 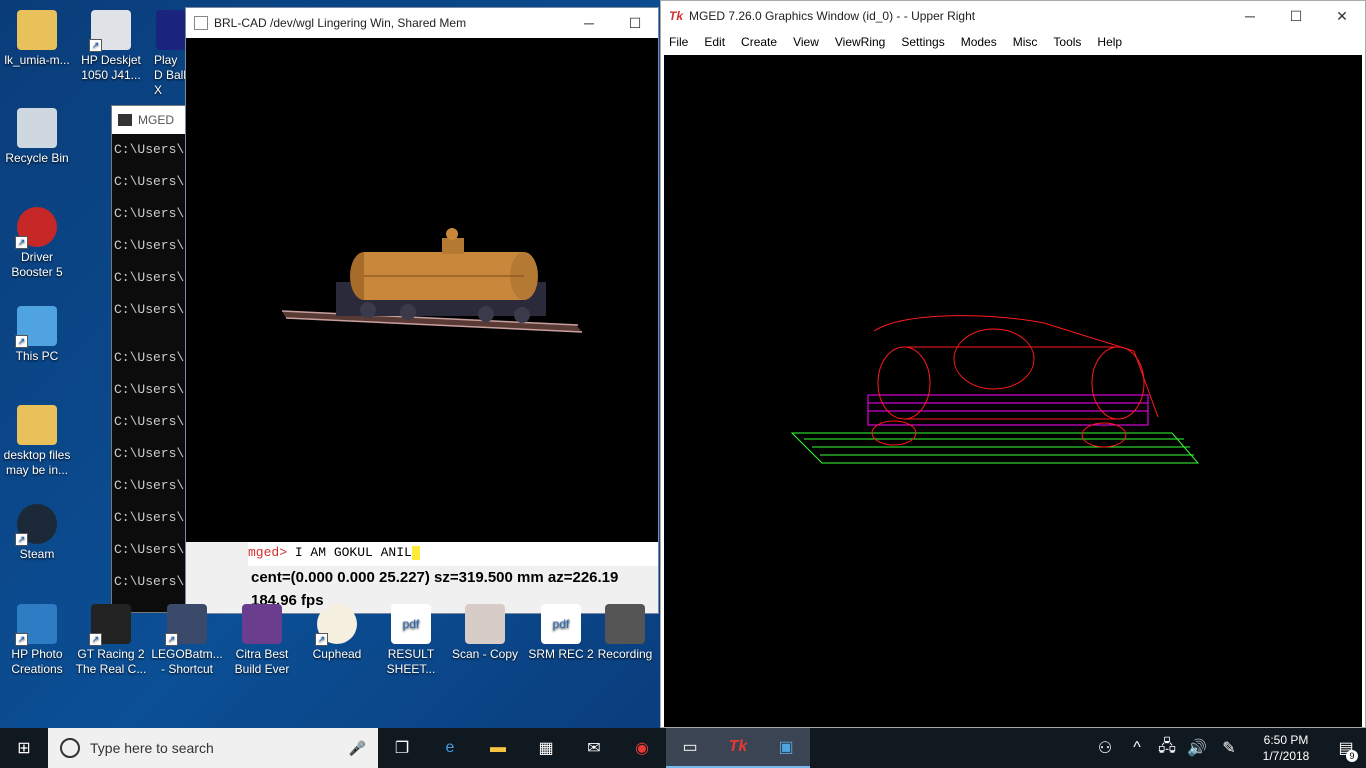 I want to click on desktop-icon-hp-photo: ↗ HP Photo Creations, so click(x=37, y=640).